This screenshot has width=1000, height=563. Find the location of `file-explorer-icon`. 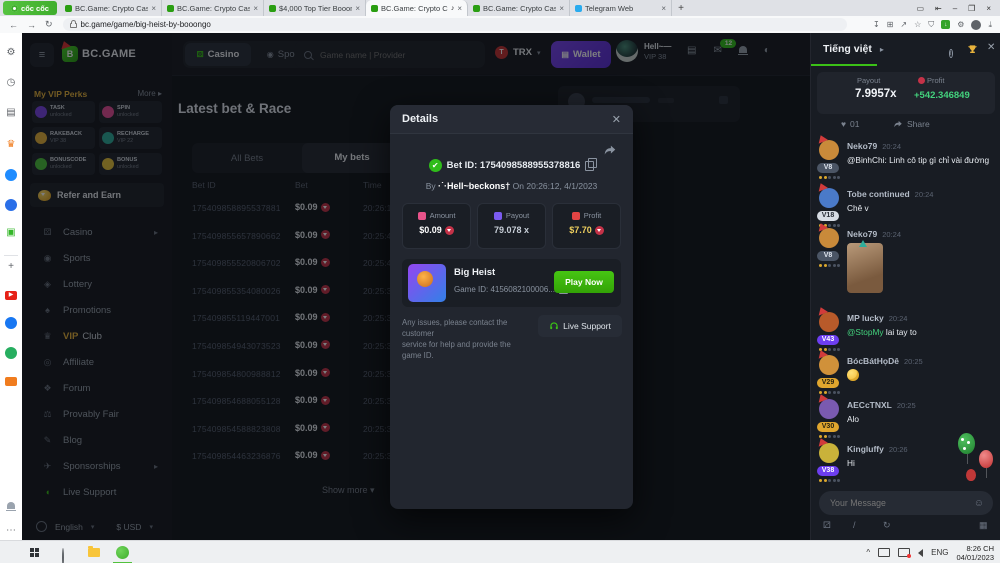

file-explorer-icon is located at coordinates (94, 551).